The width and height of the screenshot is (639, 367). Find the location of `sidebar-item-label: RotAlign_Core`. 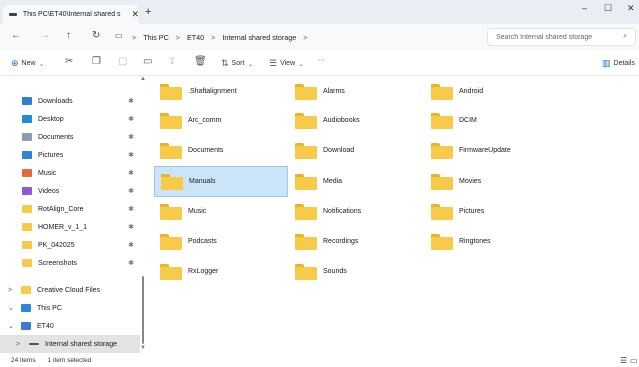

sidebar-item-label: RotAlign_Core is located at coordinates (61, 209).